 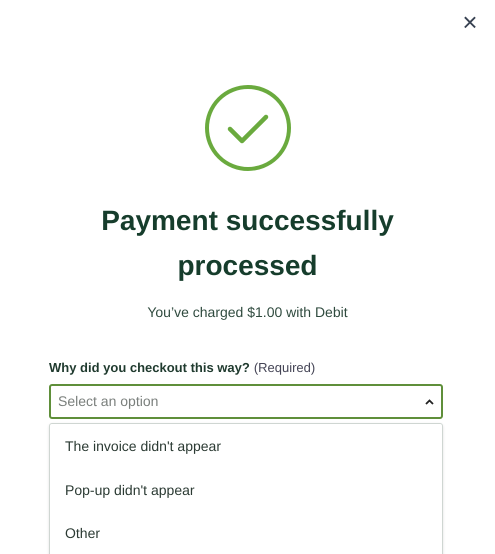 What do you see at coordinates (285, 368) in the screenshot?
I see `required-note: (Required)` at bounding box center [285, 368].